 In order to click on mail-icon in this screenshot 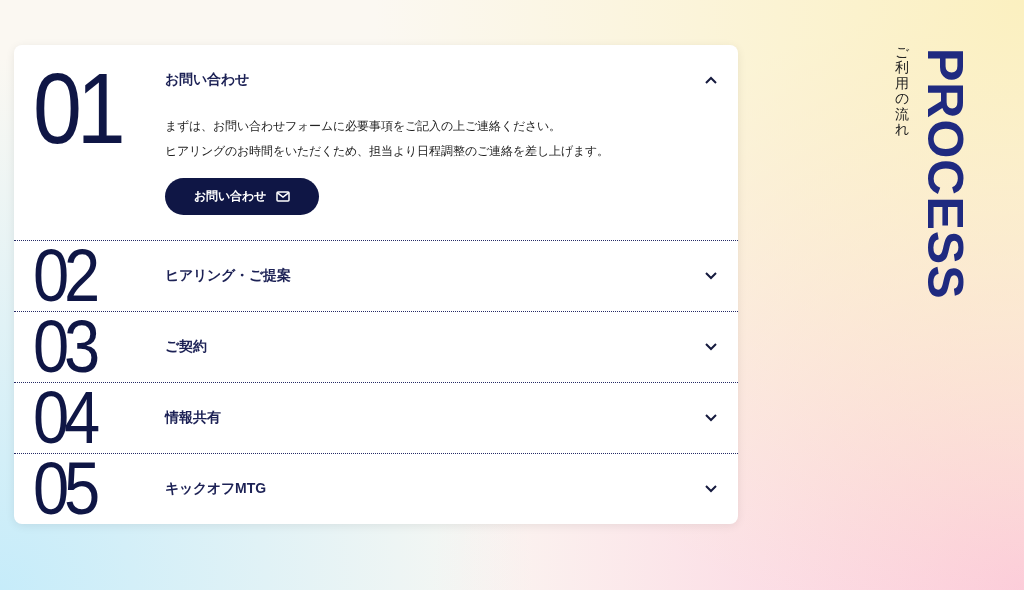, I will do `click(283, 196)`.